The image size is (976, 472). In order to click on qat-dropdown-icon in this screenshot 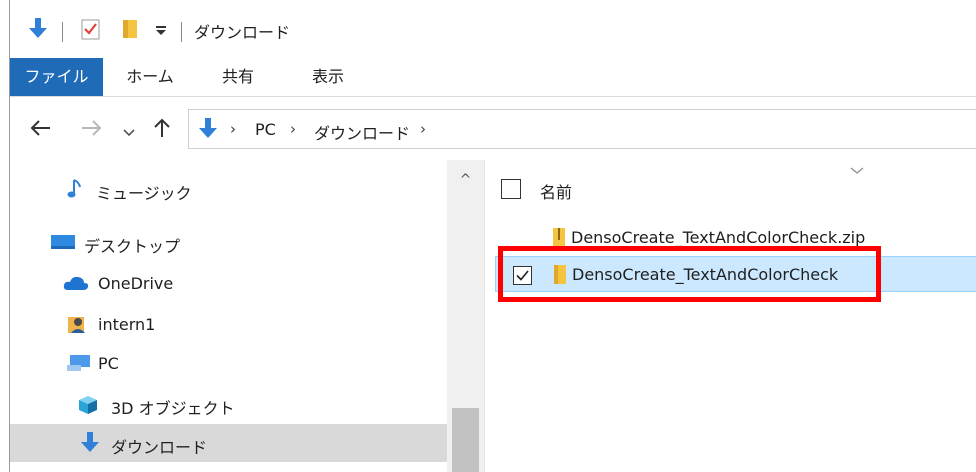, I will do `click(161, 31)`.